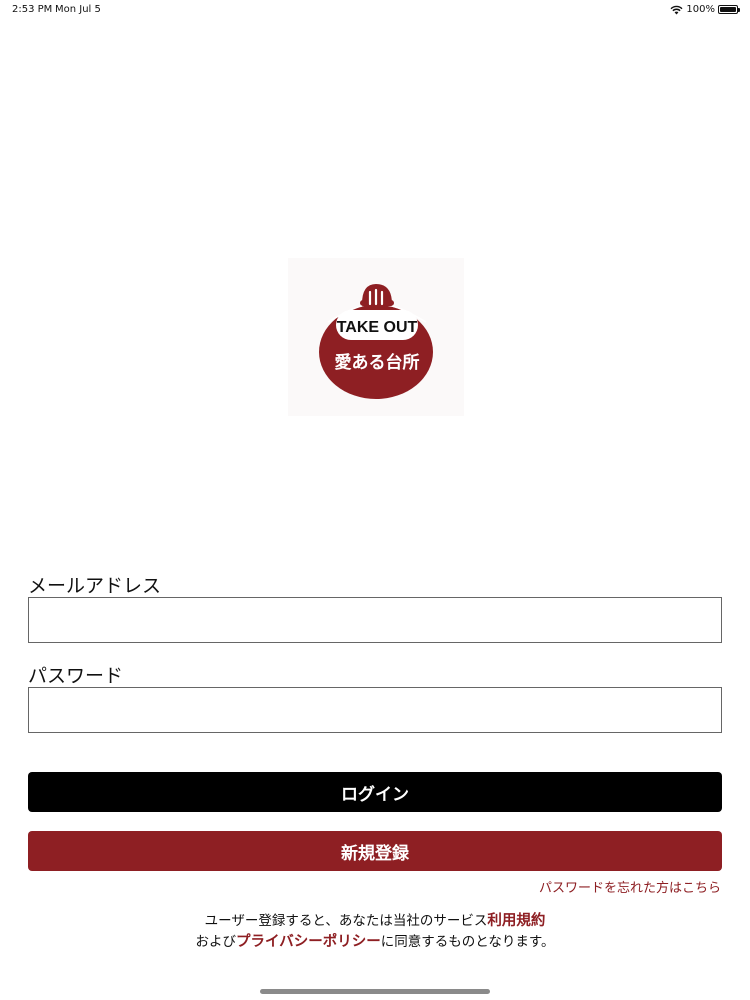 The height and width of the screenshot is (1000, 750). I want to click on terms-line-1: ユーザー登録すると、あなたは当社のサービス利用規約, so click(375, 919).